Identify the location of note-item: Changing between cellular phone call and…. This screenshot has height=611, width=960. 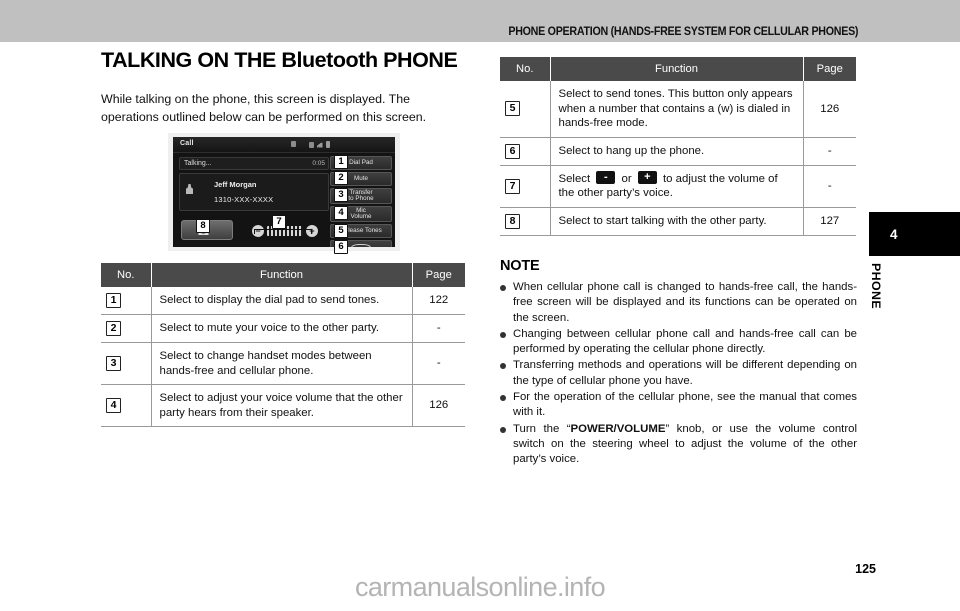
(678, 342).